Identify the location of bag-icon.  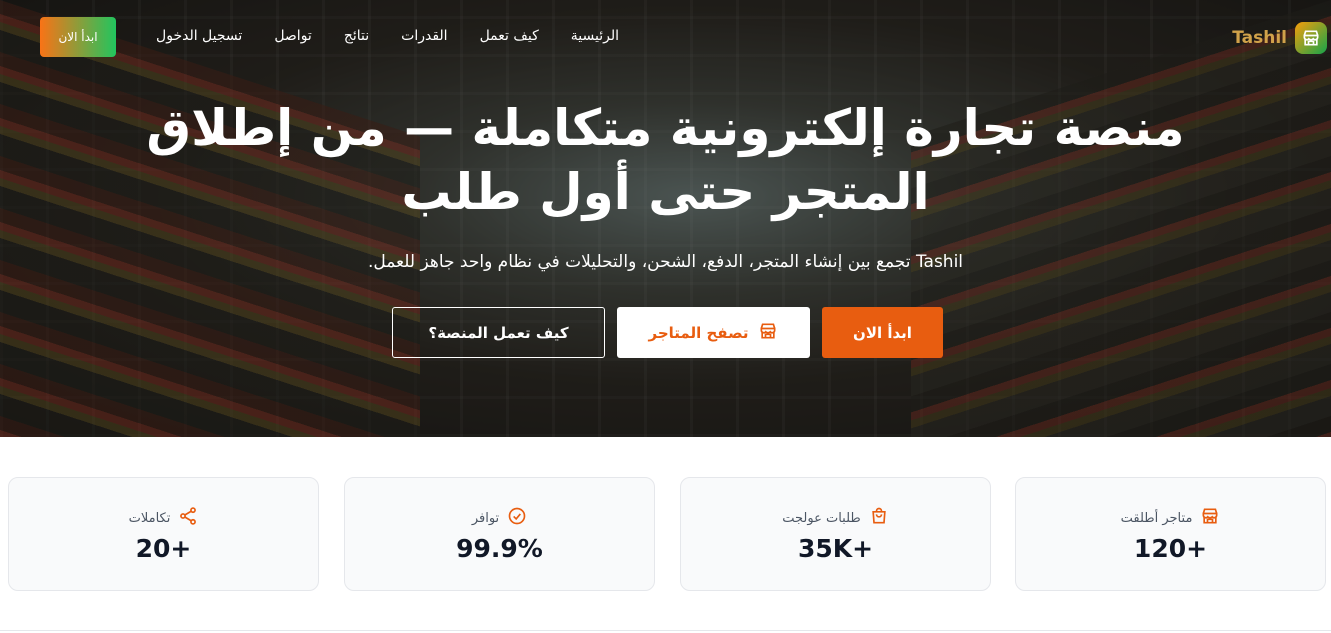
(879, 518).